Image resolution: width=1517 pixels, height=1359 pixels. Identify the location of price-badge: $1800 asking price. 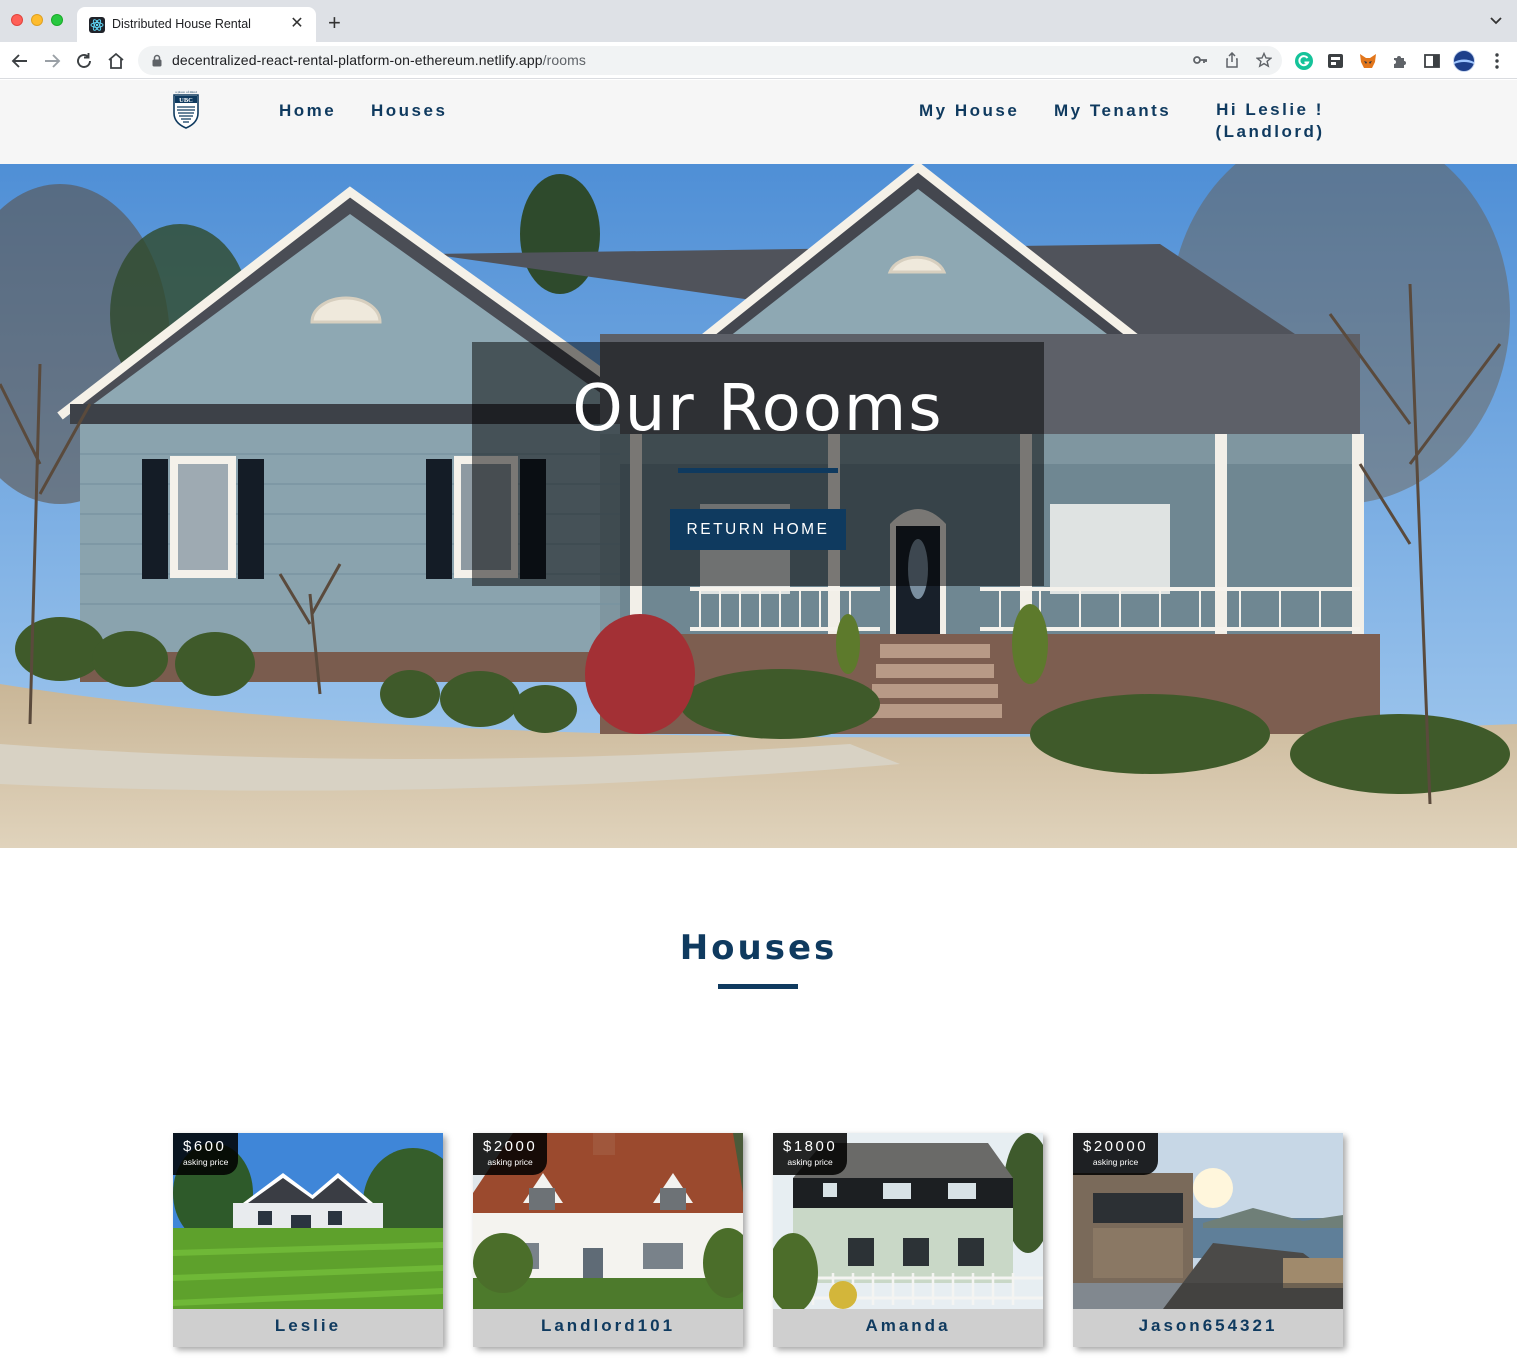
(810, 1154).